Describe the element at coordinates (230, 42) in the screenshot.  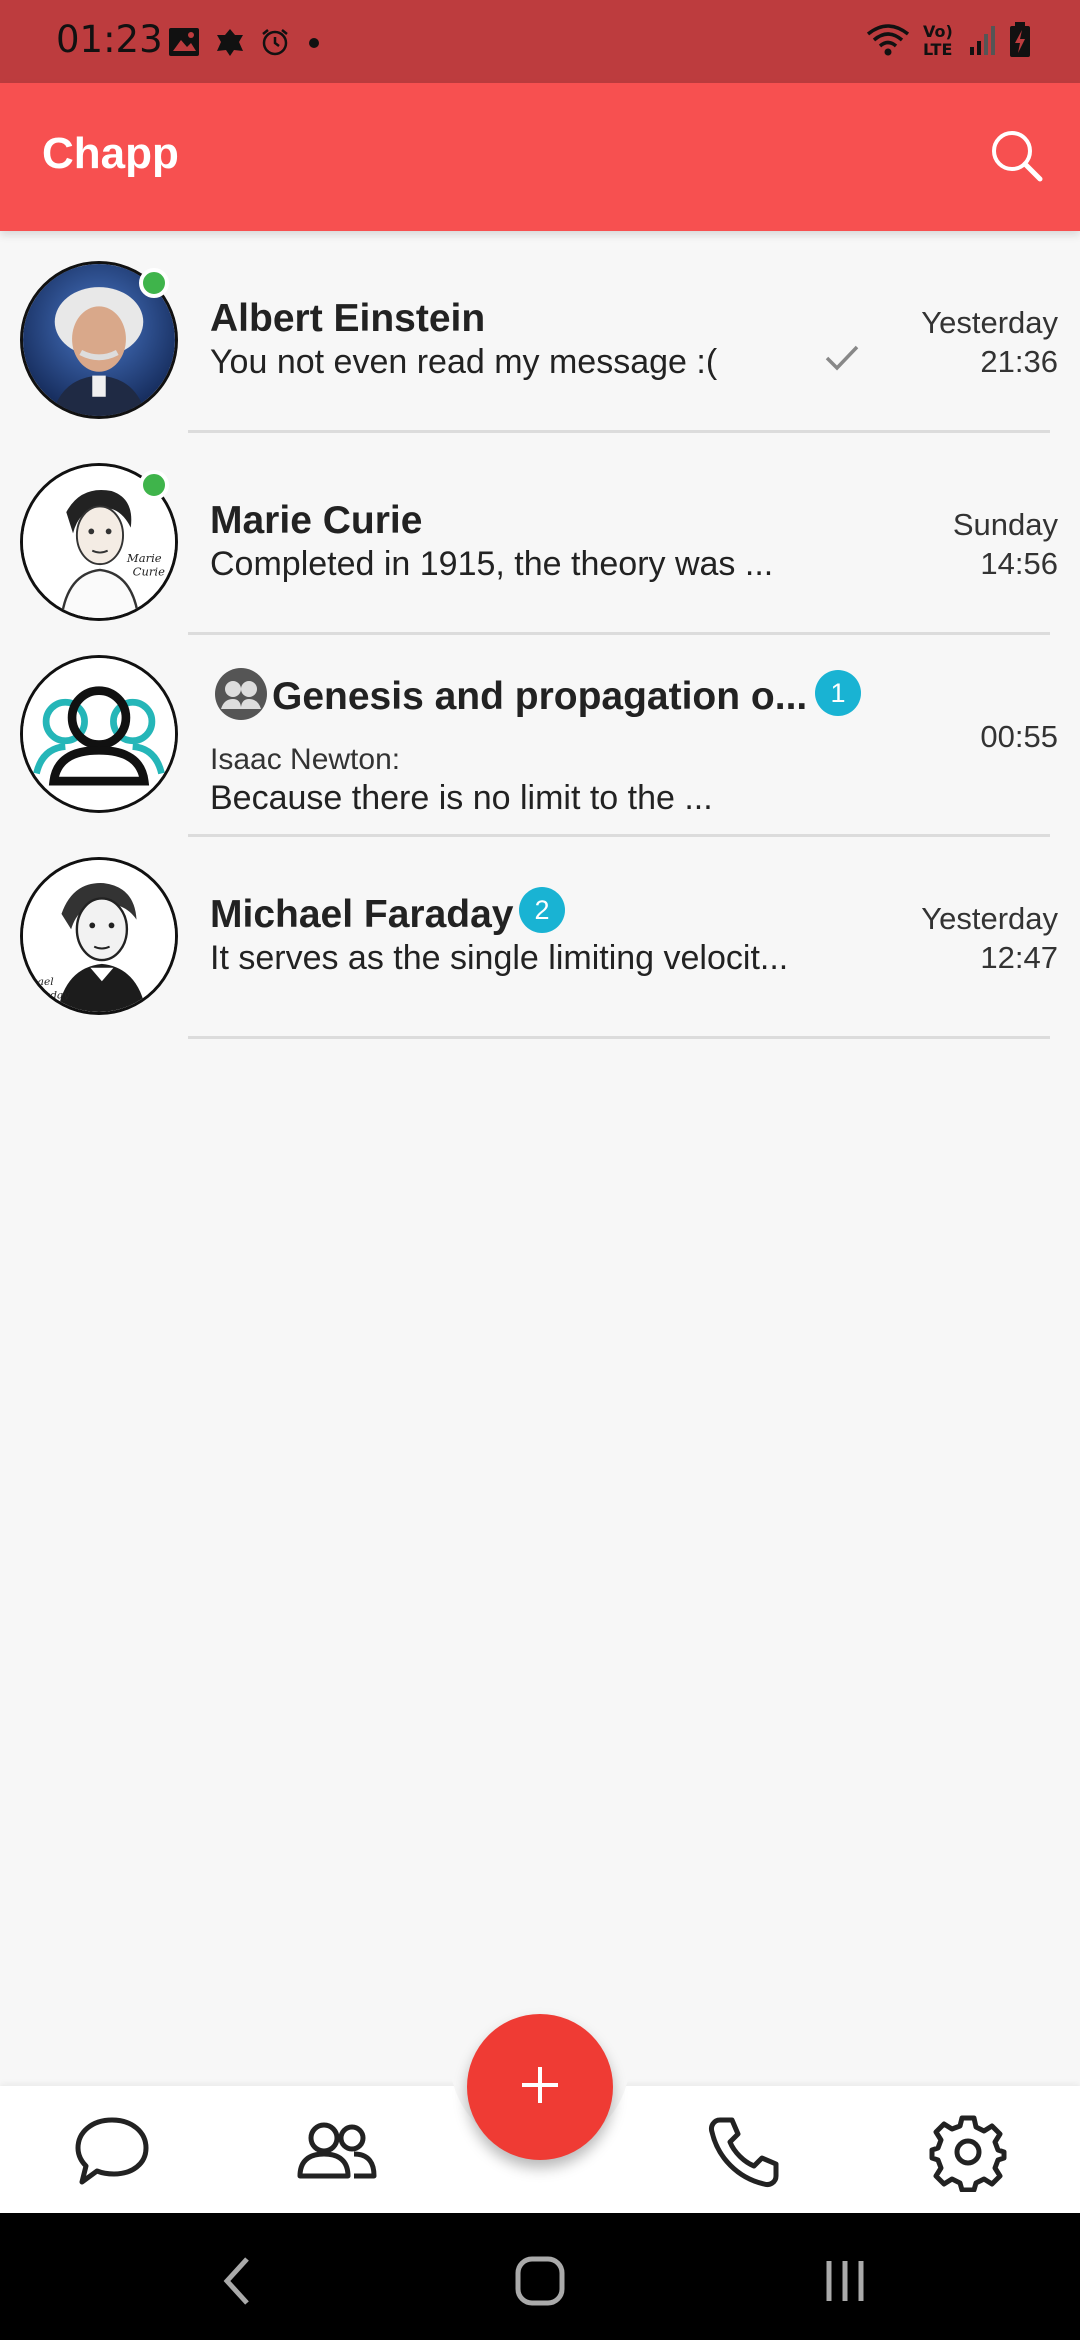
I see `app-notification-icon` at that location.